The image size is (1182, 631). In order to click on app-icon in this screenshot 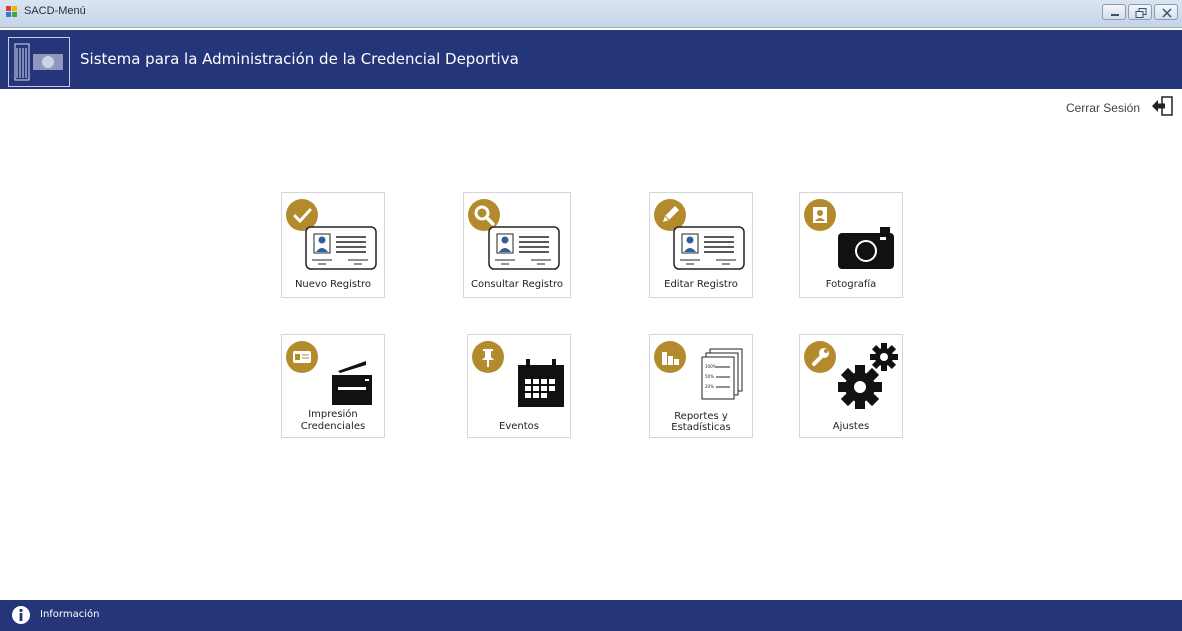, I will do `click(12, 12)`.